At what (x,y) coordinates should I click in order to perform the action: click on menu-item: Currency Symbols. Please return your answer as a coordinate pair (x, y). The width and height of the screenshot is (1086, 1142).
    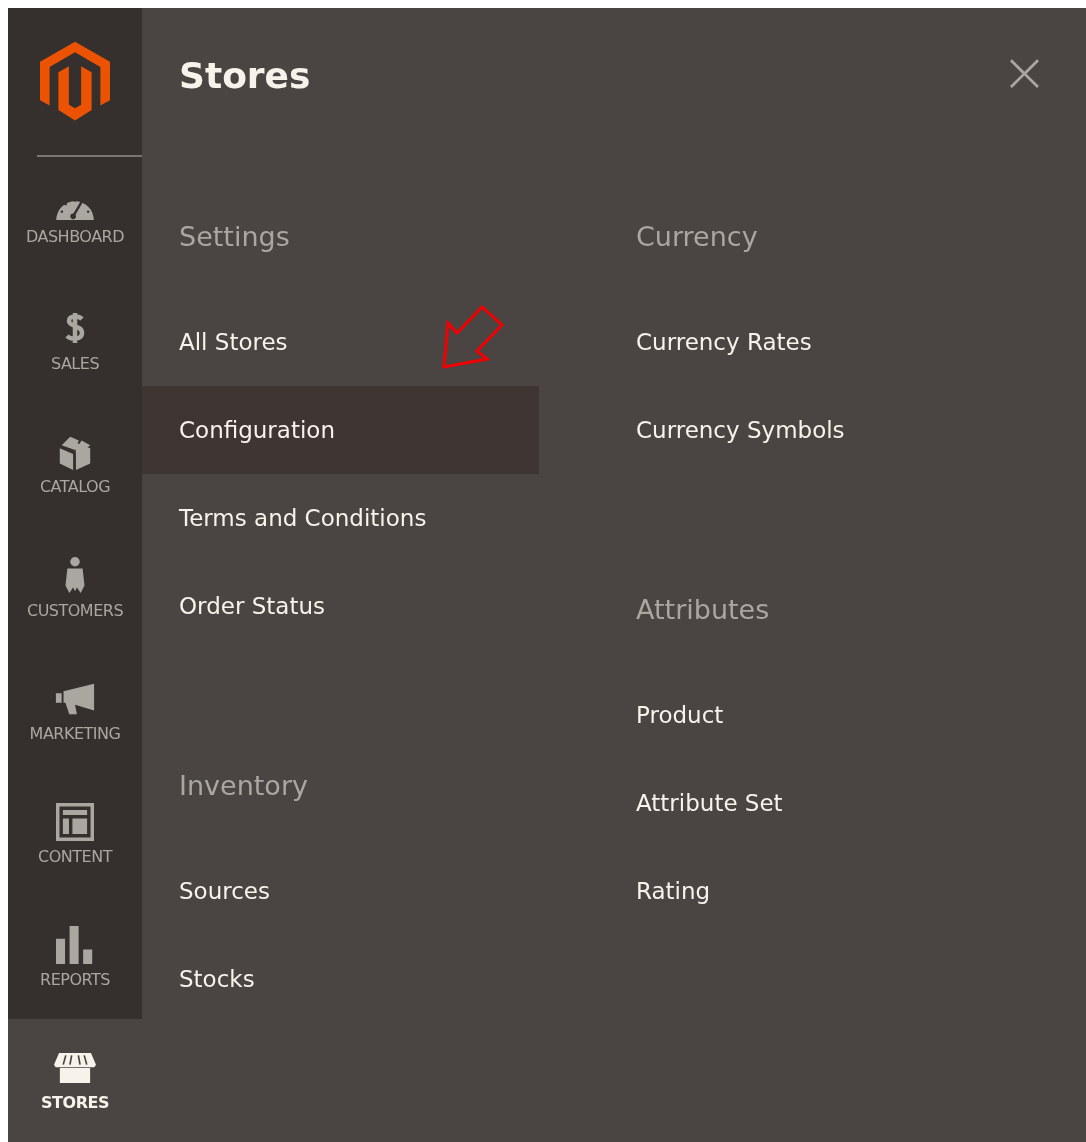
    Looking at the image, I should click on (797, 430).